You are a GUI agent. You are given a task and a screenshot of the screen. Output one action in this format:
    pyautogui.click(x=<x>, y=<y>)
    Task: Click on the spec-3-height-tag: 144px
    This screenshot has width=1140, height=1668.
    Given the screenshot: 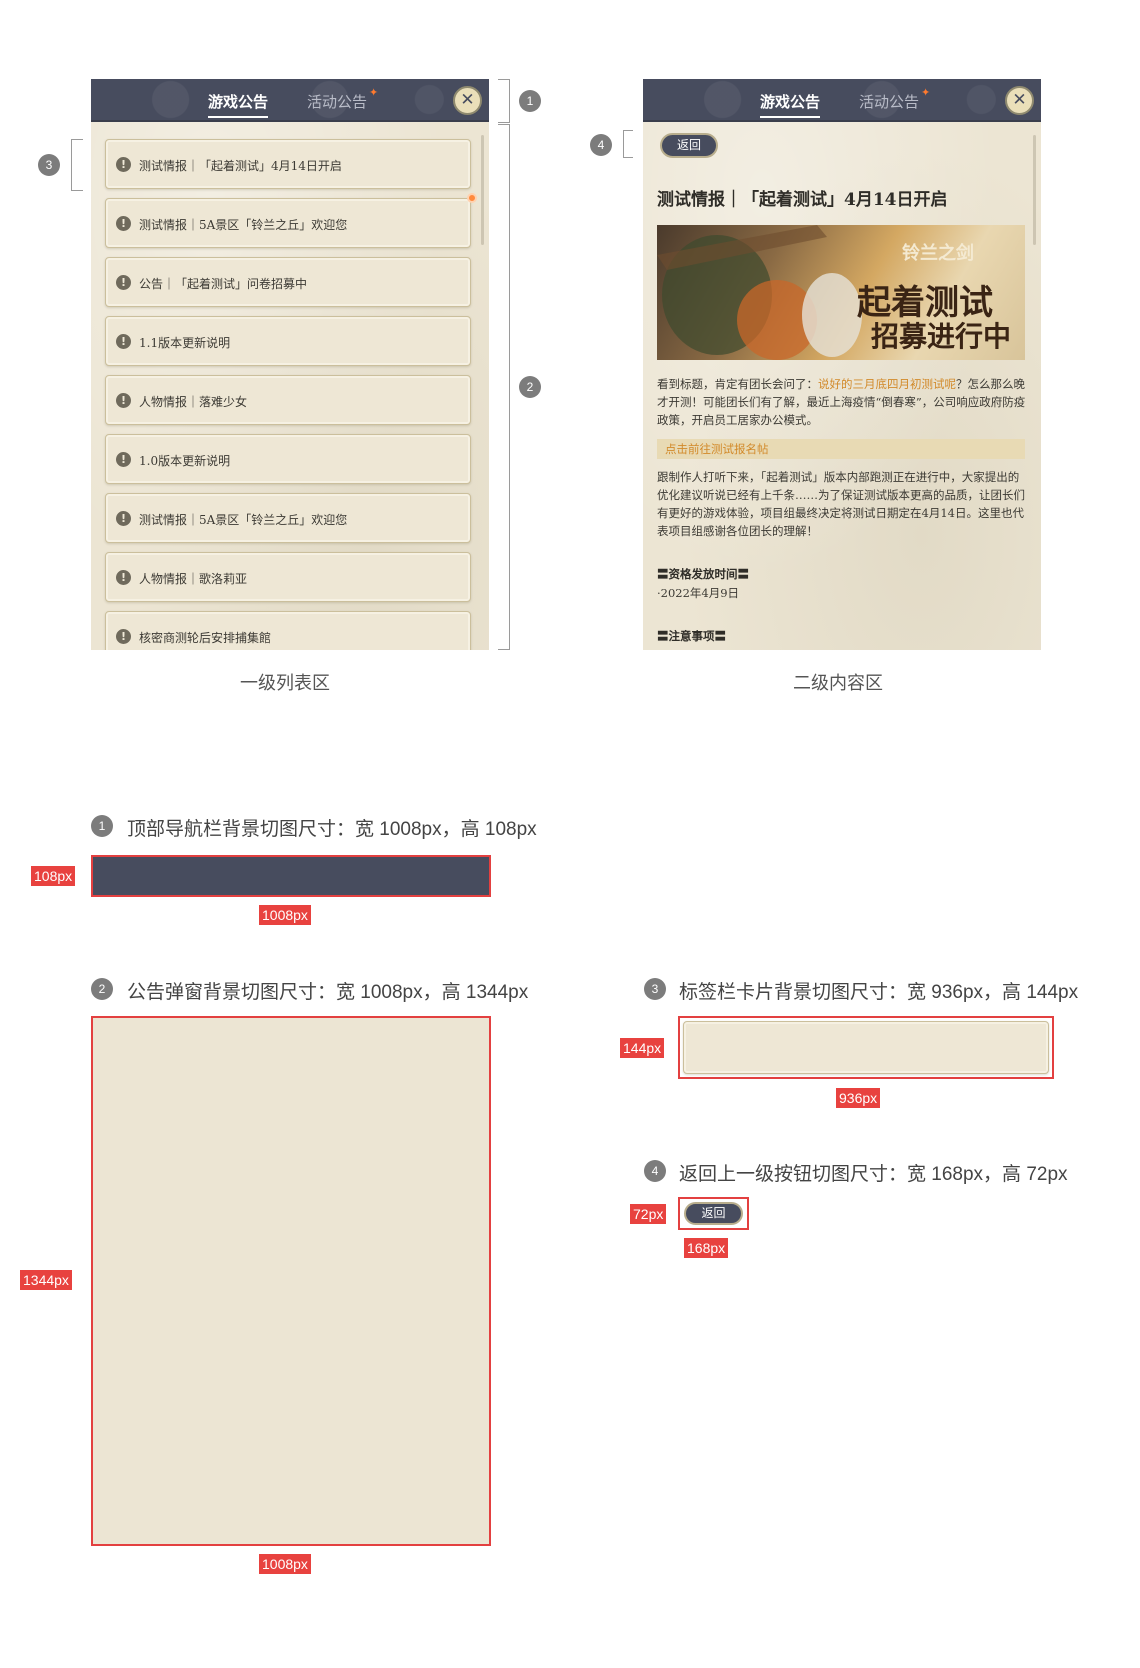 What is the action you would take?
    pyautogui.click(x=642, y=1048)
    